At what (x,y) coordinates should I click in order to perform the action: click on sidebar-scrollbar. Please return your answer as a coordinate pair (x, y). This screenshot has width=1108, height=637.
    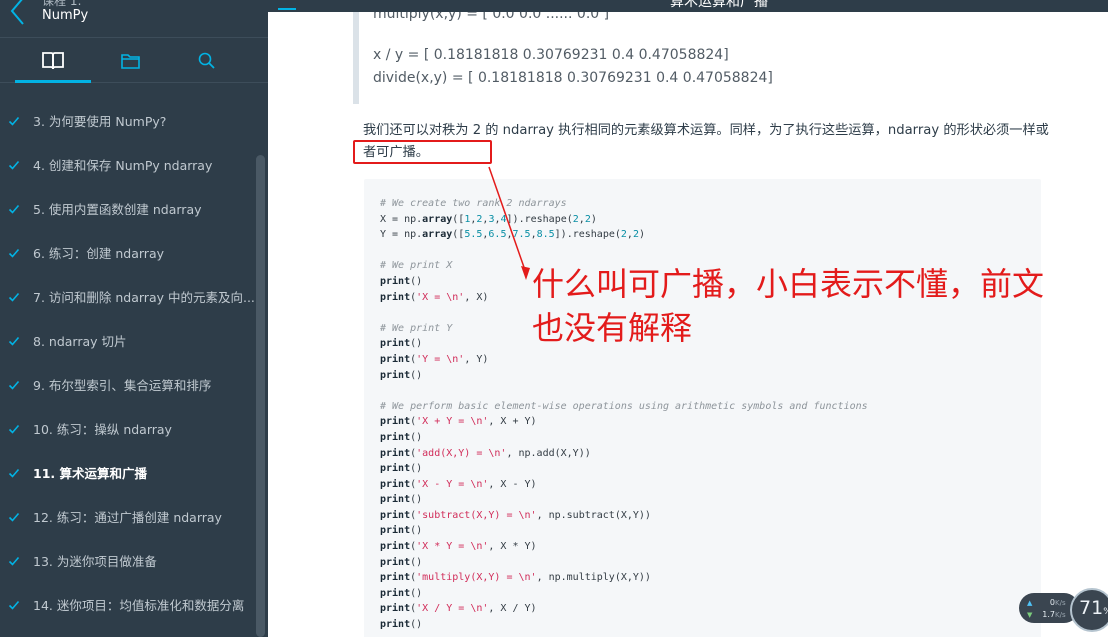
    Looking at the image, I should click on (260, 396).